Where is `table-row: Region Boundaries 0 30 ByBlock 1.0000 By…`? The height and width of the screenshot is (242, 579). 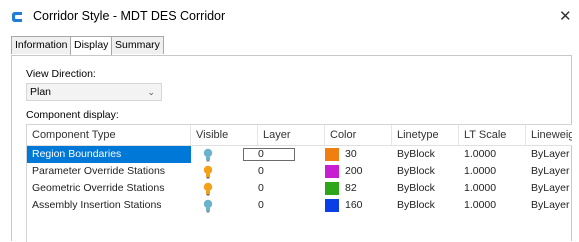 table-row: Region Boundaries 0 30 ByBlock 1.0000 By… is located at coordinates (299, 154).